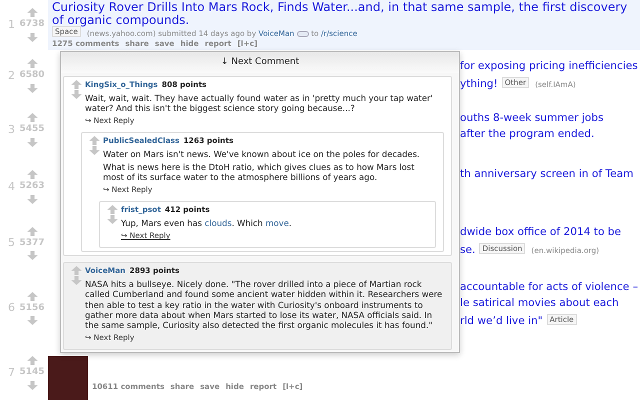 This screenshot has width=640, height=400. What do you see at coordinates (561, 319) in the screenshot?
I see `flair-tag: Article` at bounding box center [561, 319].